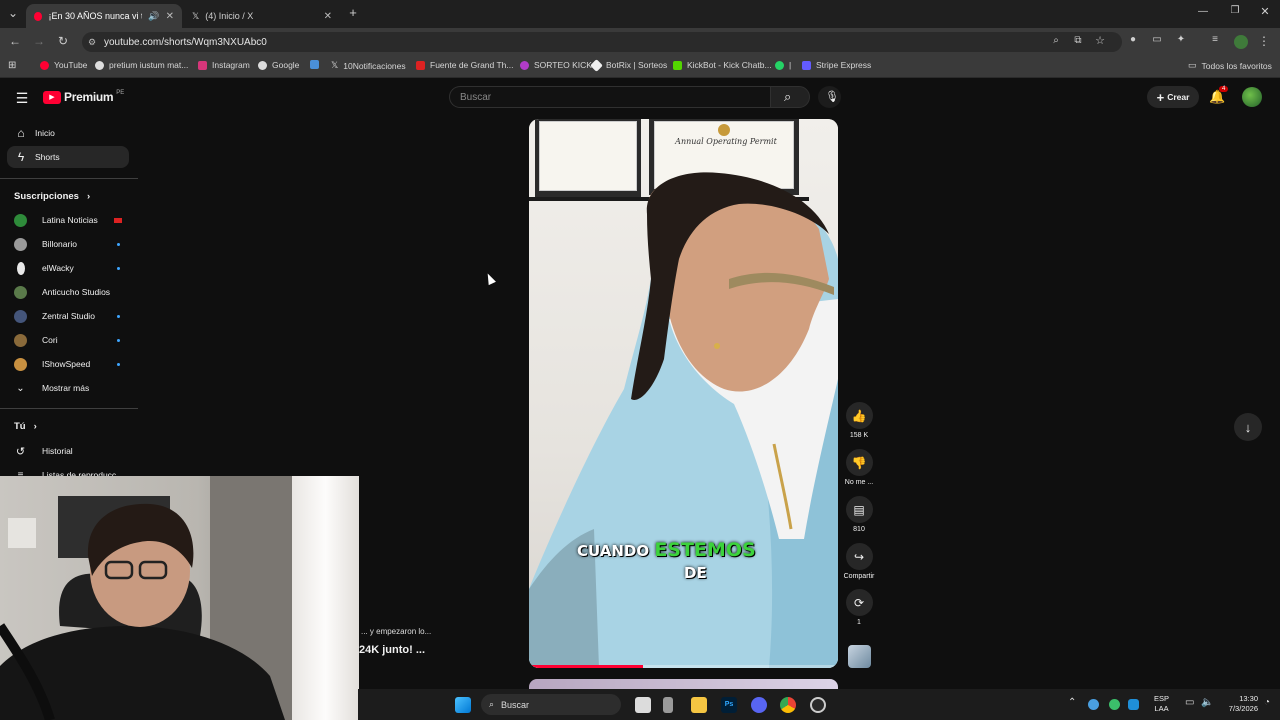  What do you see at coordinates (63, 41) in the screenshot?
I see `reload-icon: ↻` at bounding box center [63, 41].